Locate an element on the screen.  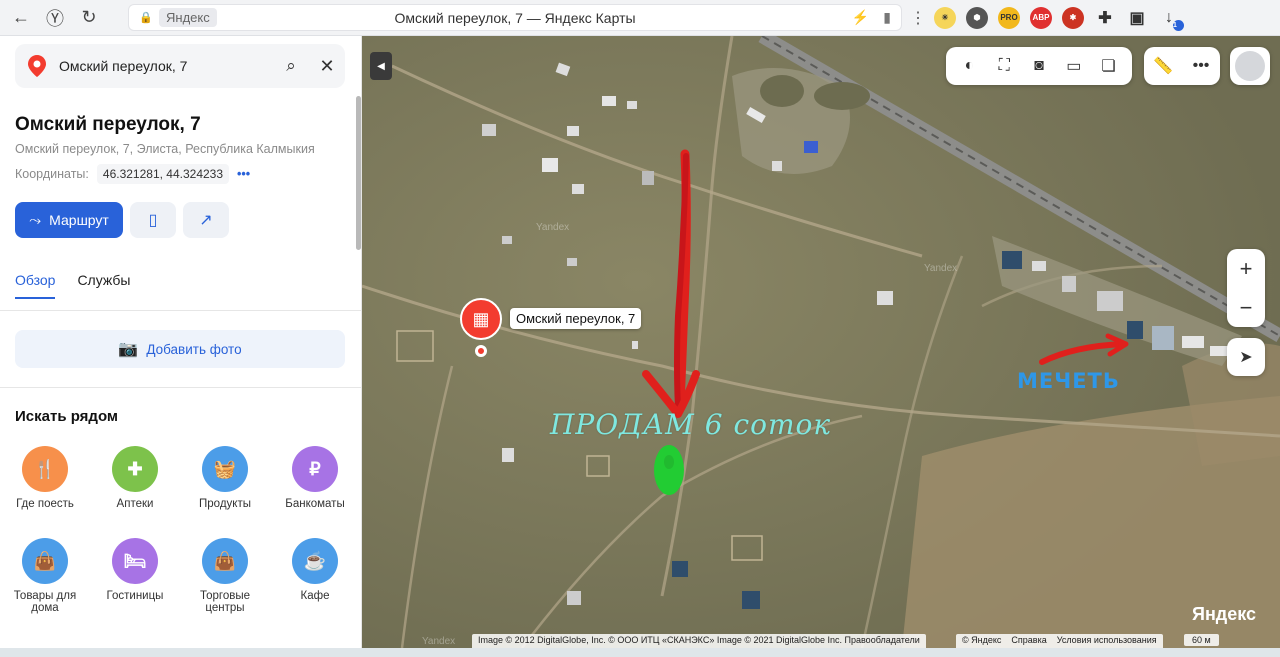
coordinates-value: 46.321281, 44.324233 is located at coordinates (163, 174).